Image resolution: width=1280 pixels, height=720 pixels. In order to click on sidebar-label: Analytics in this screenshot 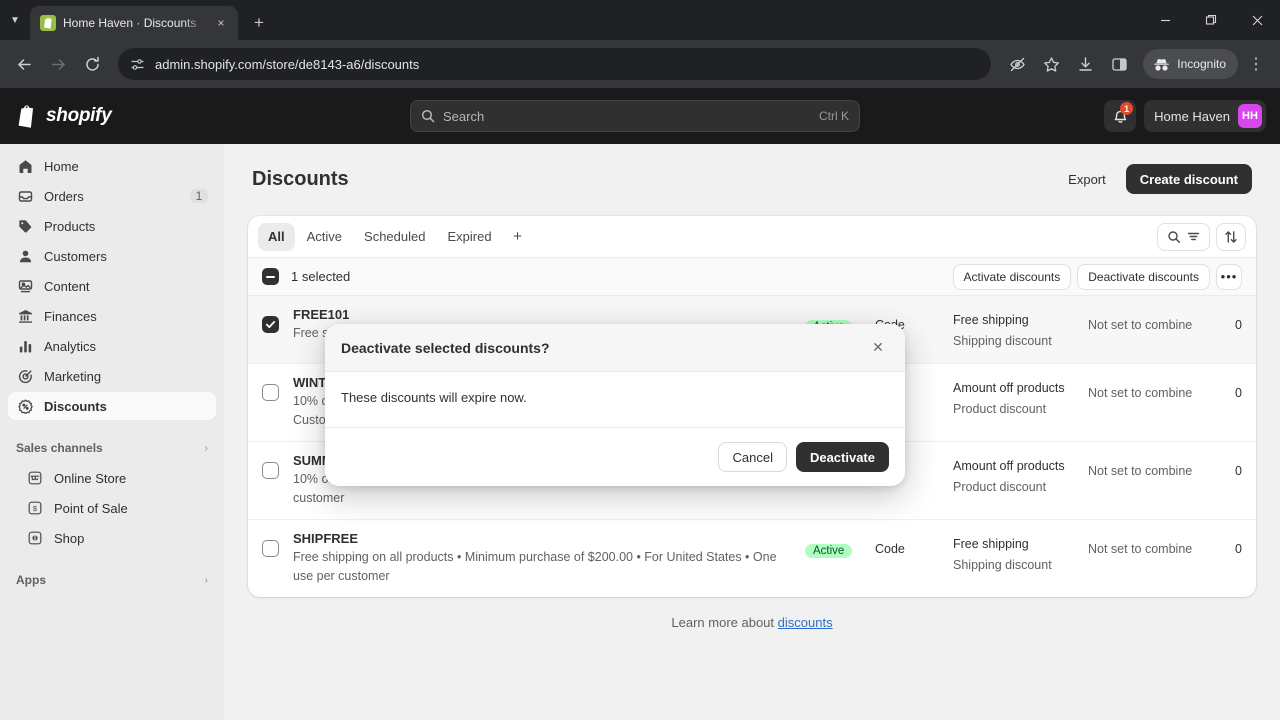, I will do `click(70, 346)`.